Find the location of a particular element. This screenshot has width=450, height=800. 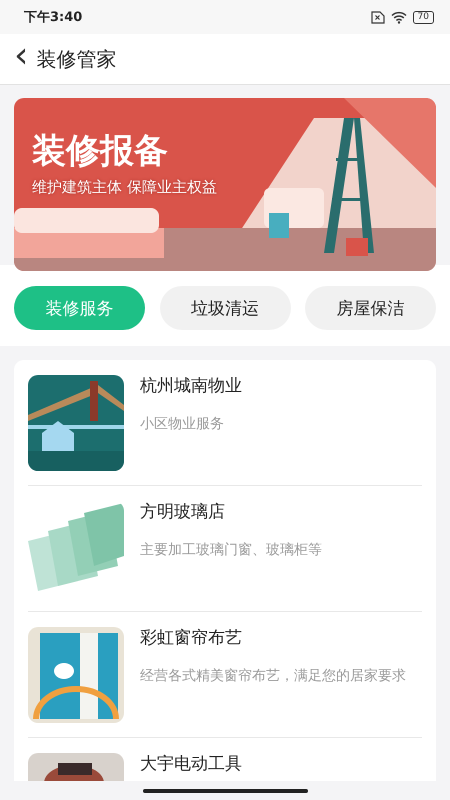

page-title: 装修管家 is located at coordinates (76, 59).